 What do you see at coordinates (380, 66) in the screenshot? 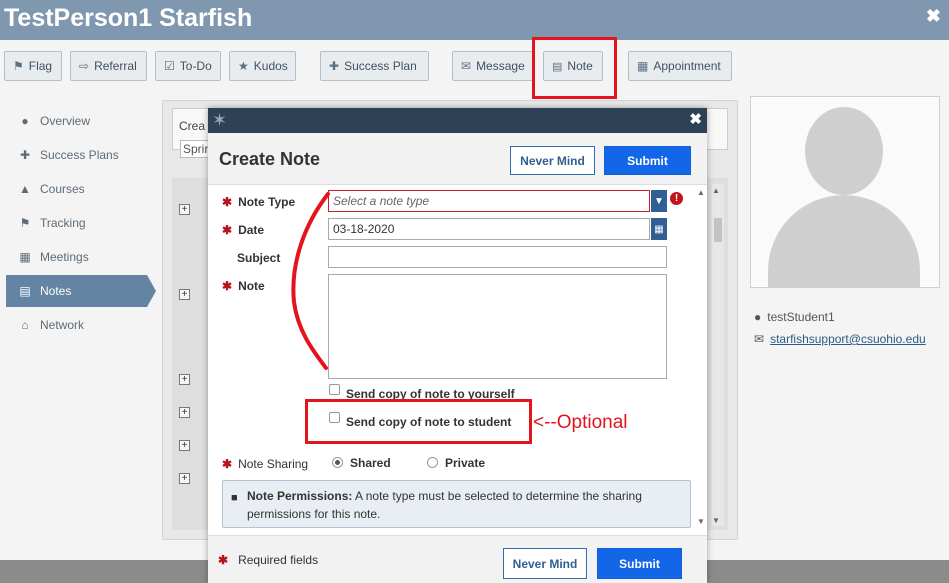
I see `success-plan-button-label: Success Plan` at bounding box center [380, 66].